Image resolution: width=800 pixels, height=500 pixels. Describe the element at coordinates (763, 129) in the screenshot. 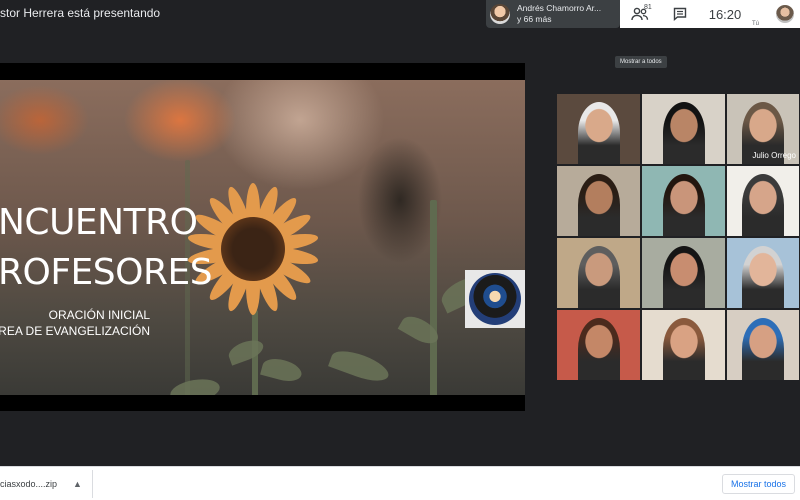

I see `participant-tile: Julio Orrego` at that location.